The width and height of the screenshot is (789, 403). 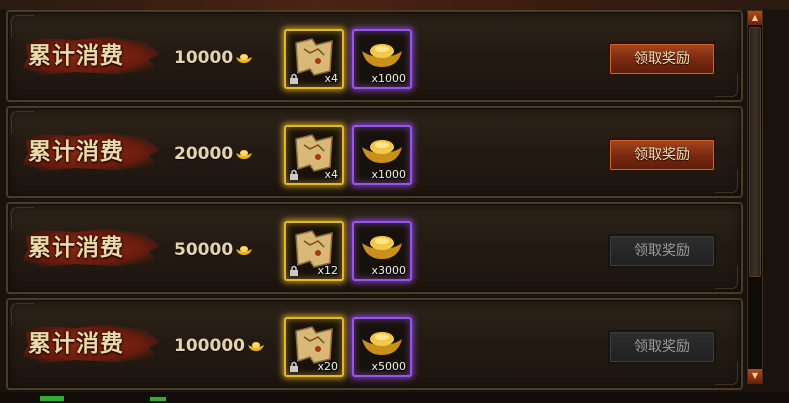 What do you see at coordinates (204, 58) in the screenshot?
I see `spend-amount: 10000` at bounding box center [204, 58].